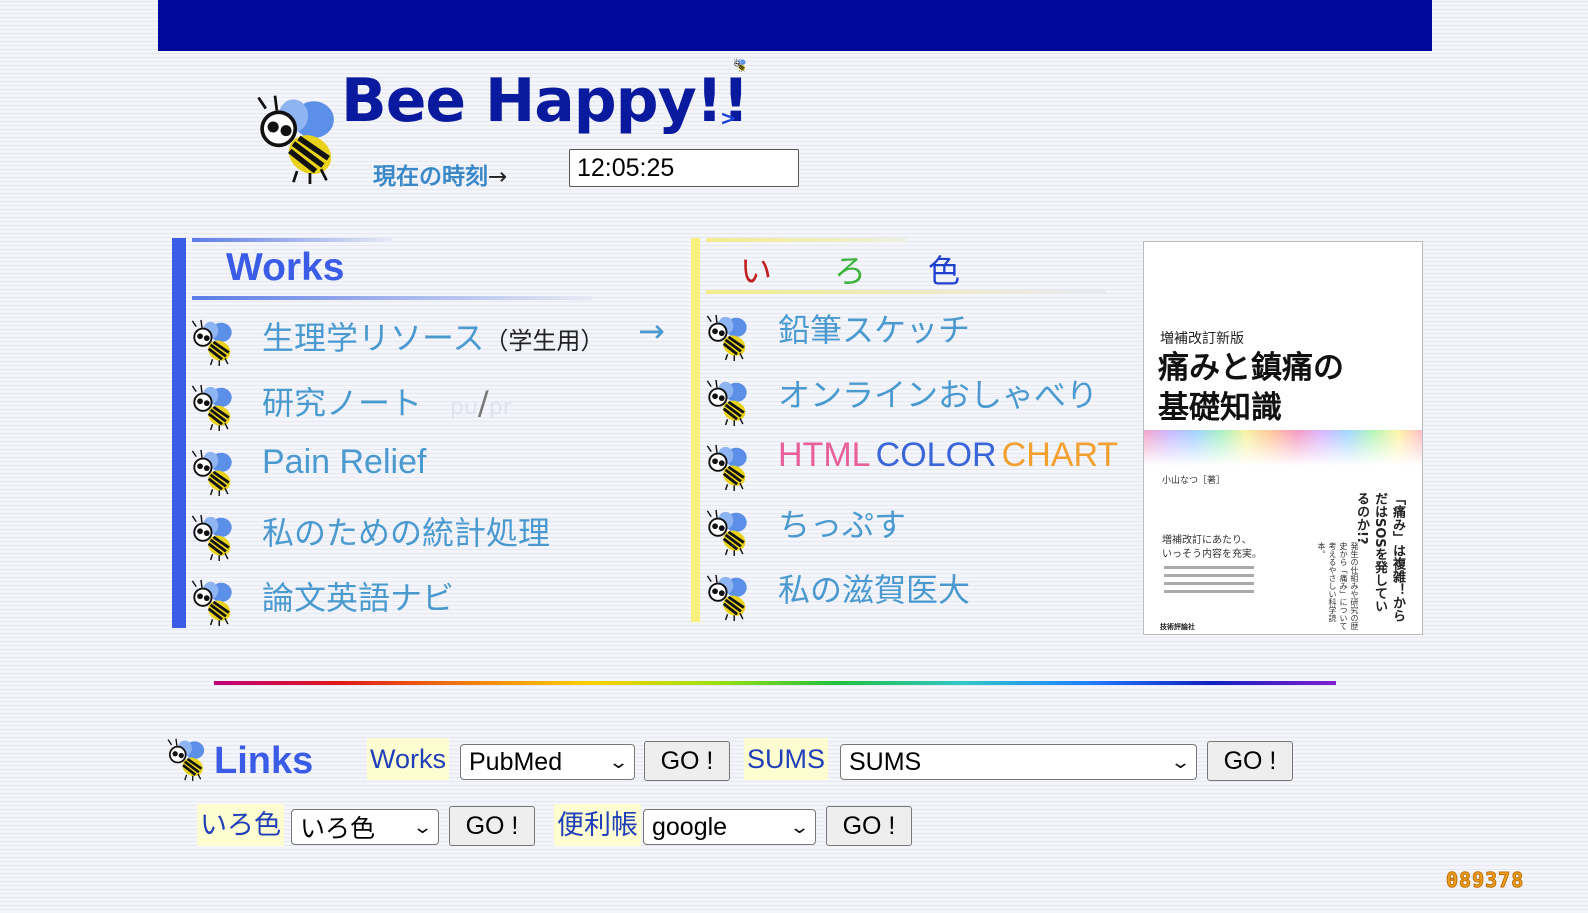 The height and width of the screenshot is (913, 1588). I want to click on links-heading: Links, so click(264, 761).